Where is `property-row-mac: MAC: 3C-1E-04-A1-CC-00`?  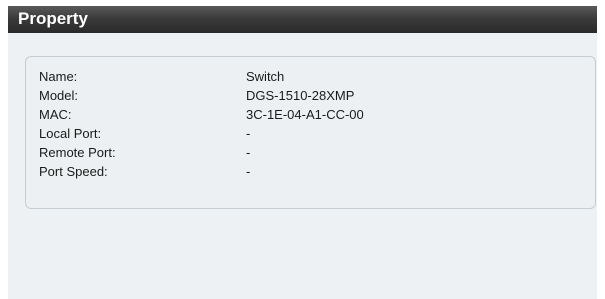
property-row-mac: MAC: 3C-1E-04-A1-CC-00 is located at coordinates (306, 115).